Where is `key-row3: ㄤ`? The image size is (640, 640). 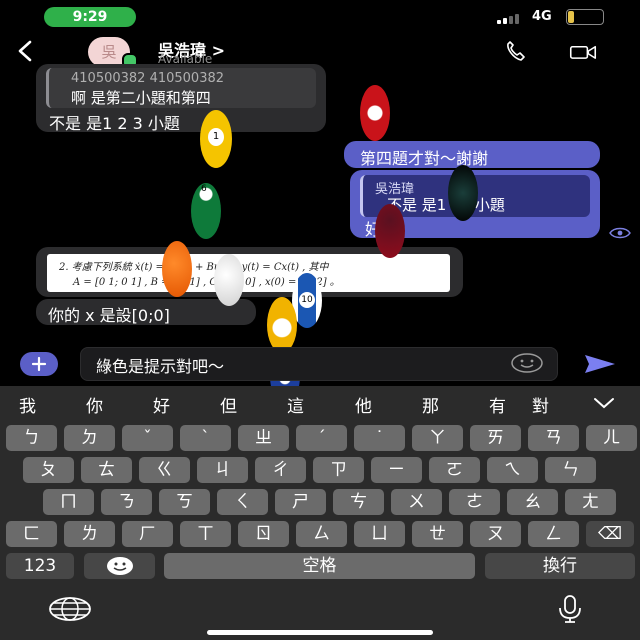 key-row3: ㄤ is located at coordinates (590, 502).